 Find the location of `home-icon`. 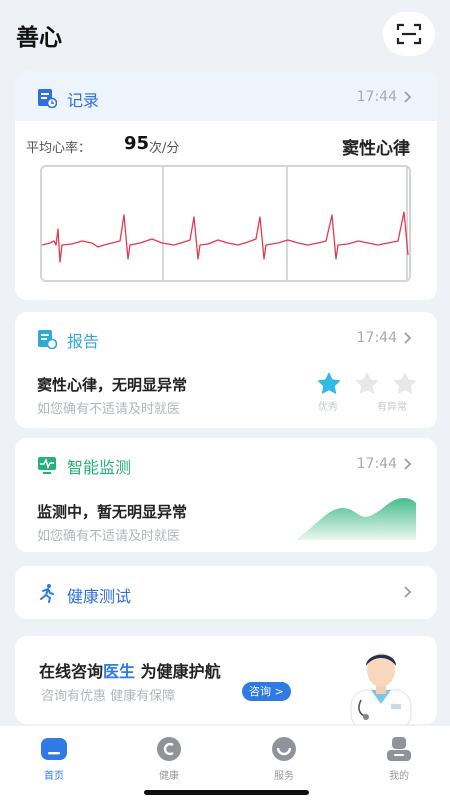

home-icon is located at coordinates (54, 749).